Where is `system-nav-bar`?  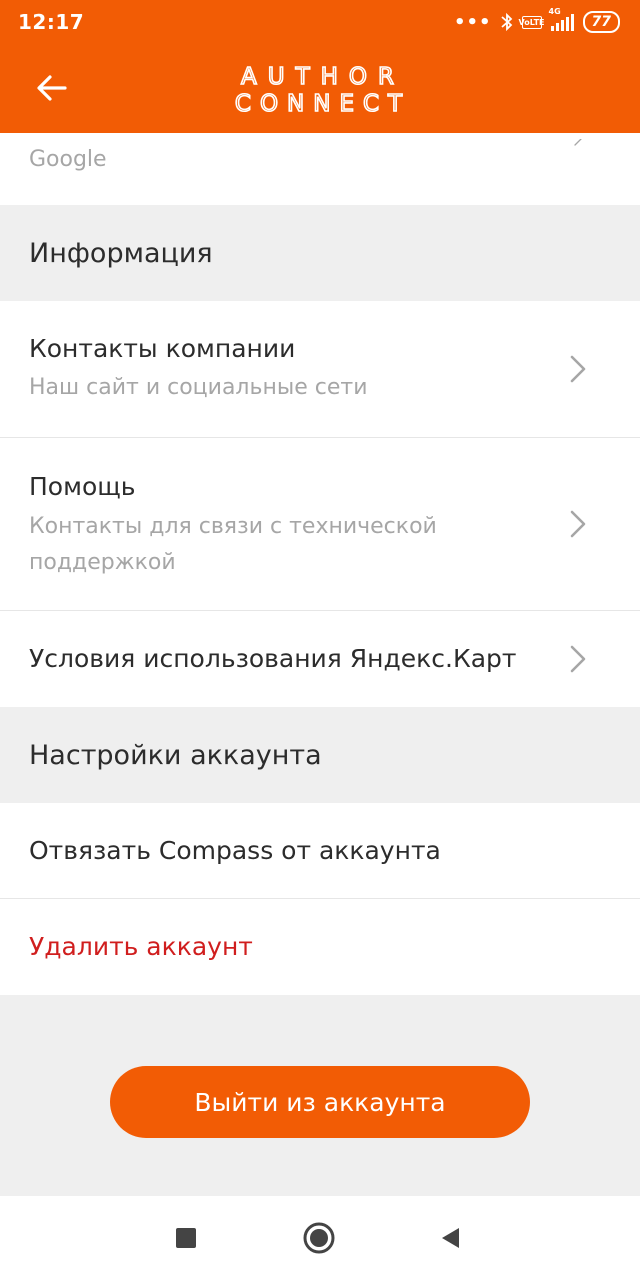 system-nav-bar is located at coordinates (320, 1238).